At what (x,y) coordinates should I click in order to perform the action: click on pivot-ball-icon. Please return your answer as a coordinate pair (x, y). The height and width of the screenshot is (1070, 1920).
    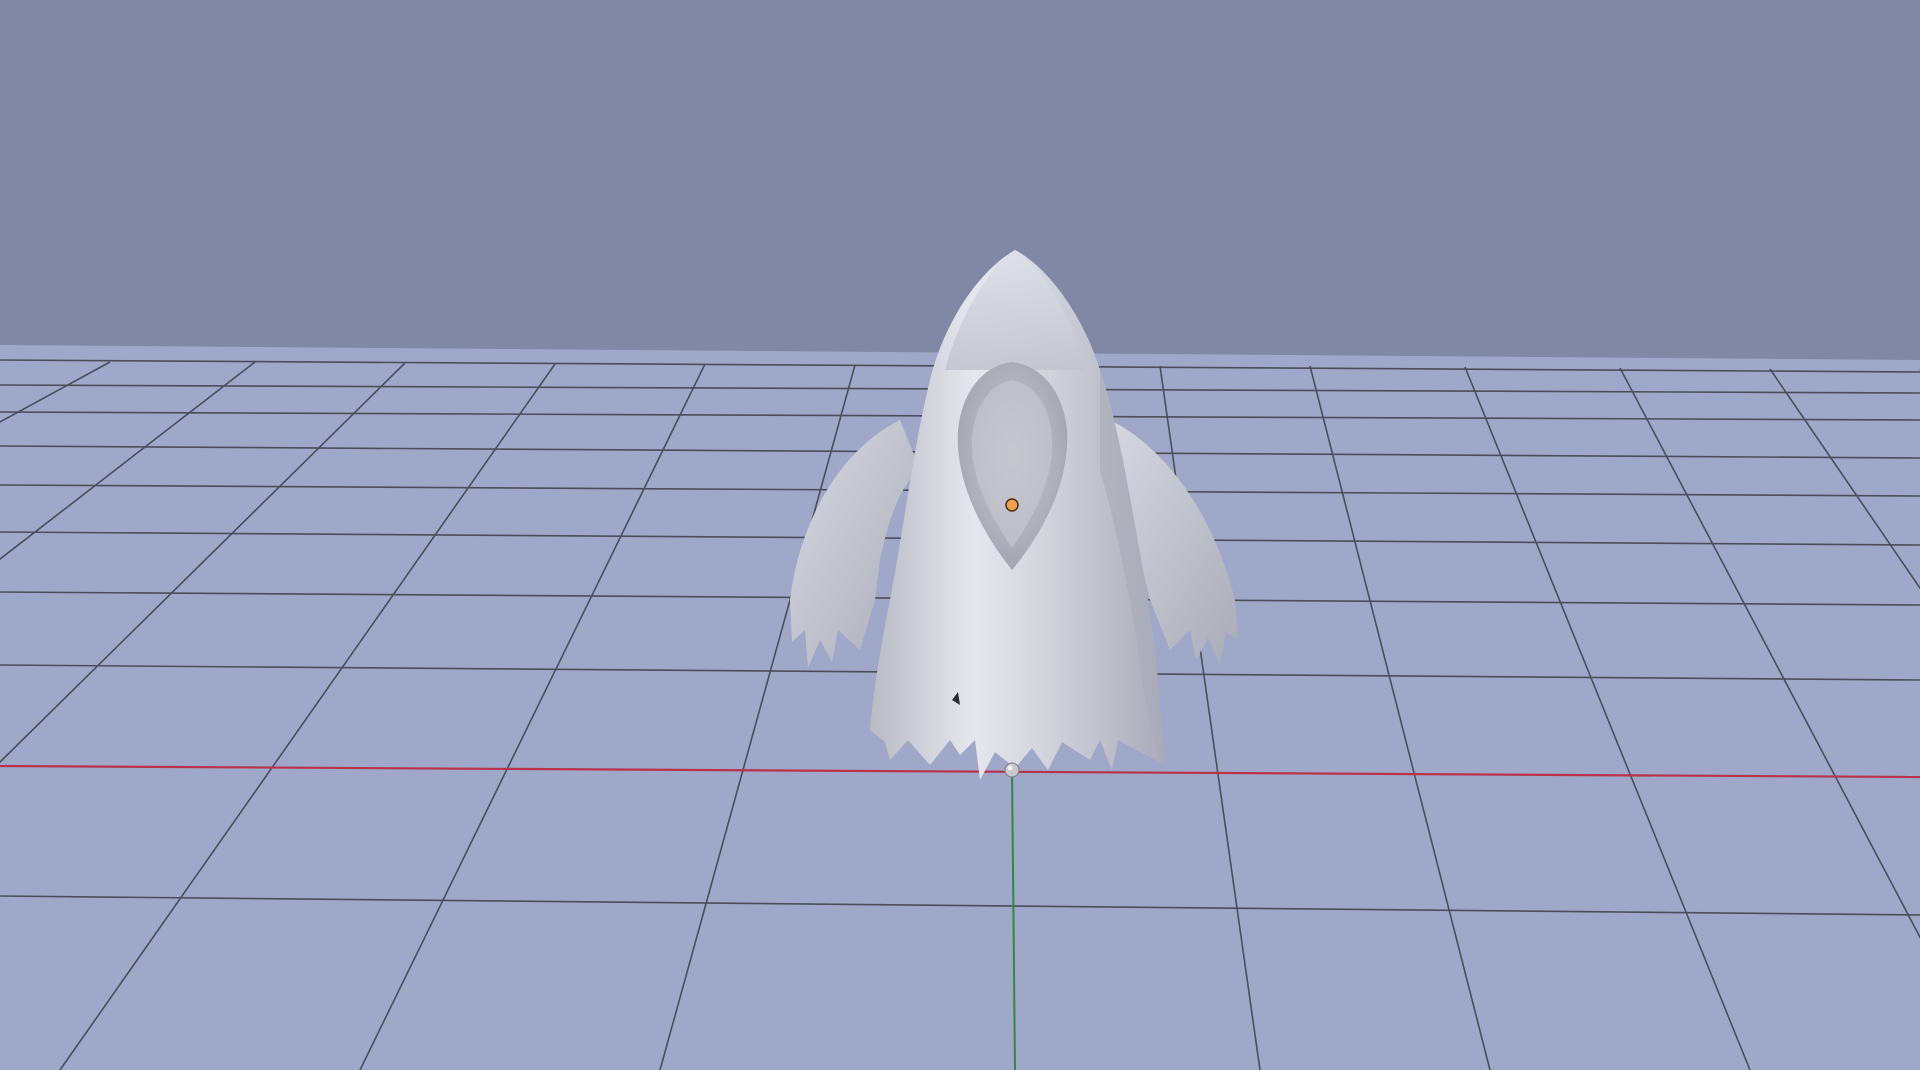
    Looking at the image, I should click on (1012, 770).